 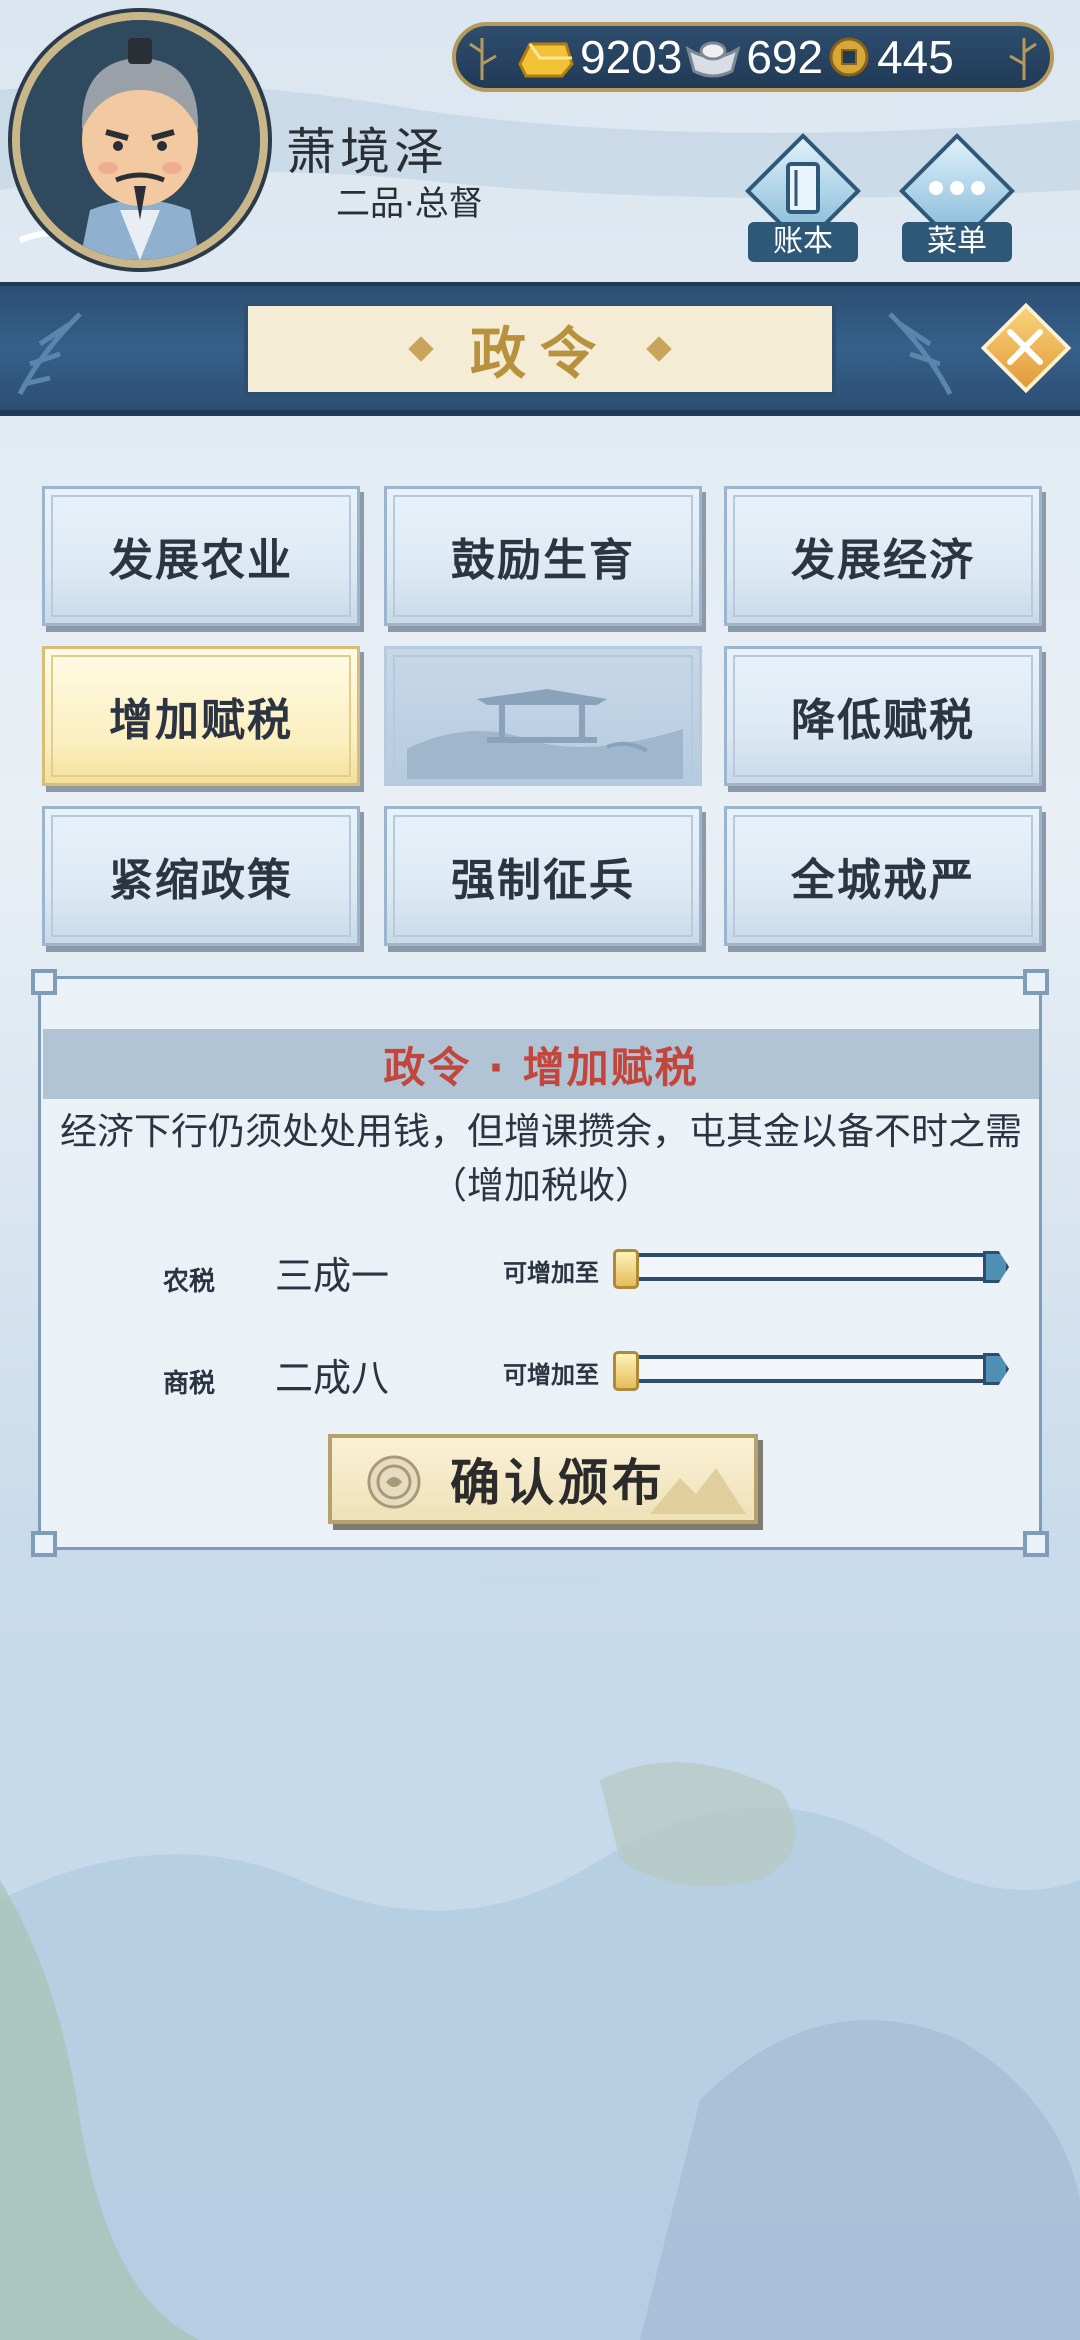 What do you see at coordinates (545, 734) in the screenshot?
I see `pavilion-landscape-icon` at bounding box center [545, 734].